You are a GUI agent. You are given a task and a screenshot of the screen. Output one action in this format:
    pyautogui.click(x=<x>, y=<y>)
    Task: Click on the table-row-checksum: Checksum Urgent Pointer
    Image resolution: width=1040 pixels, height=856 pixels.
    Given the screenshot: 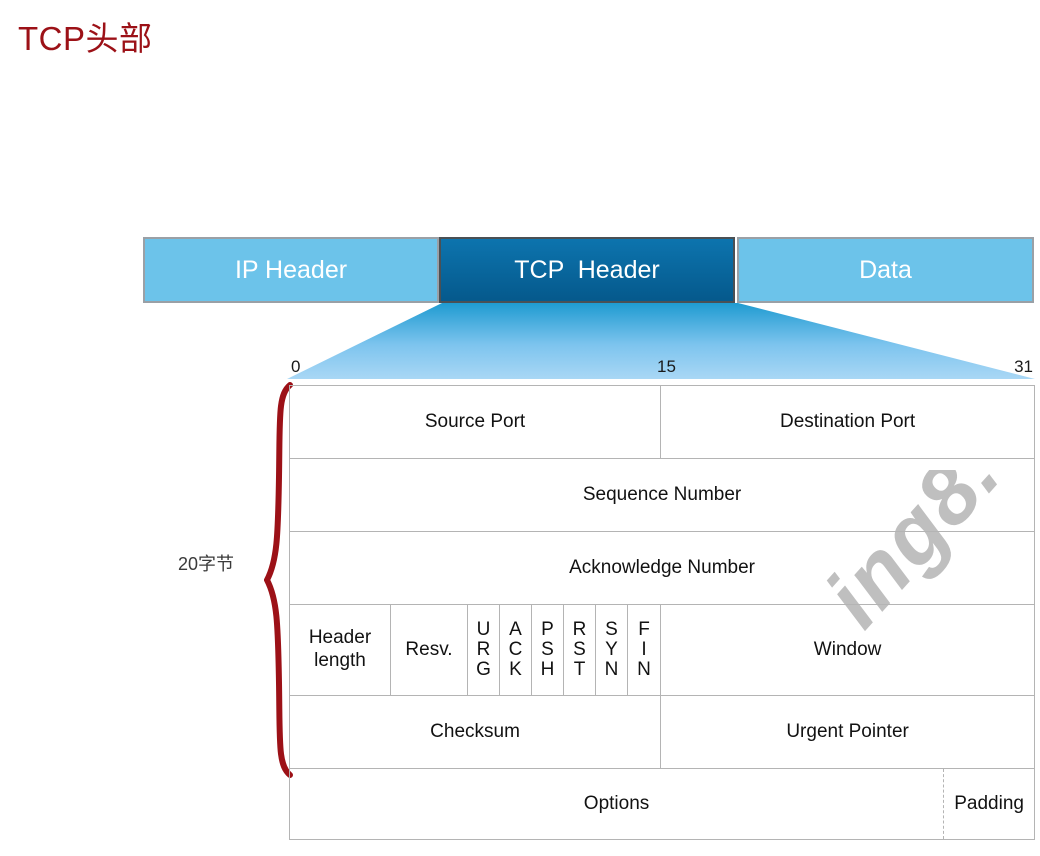 What is the action you would take?
    pyautogui.click(x=662, y=732)
    